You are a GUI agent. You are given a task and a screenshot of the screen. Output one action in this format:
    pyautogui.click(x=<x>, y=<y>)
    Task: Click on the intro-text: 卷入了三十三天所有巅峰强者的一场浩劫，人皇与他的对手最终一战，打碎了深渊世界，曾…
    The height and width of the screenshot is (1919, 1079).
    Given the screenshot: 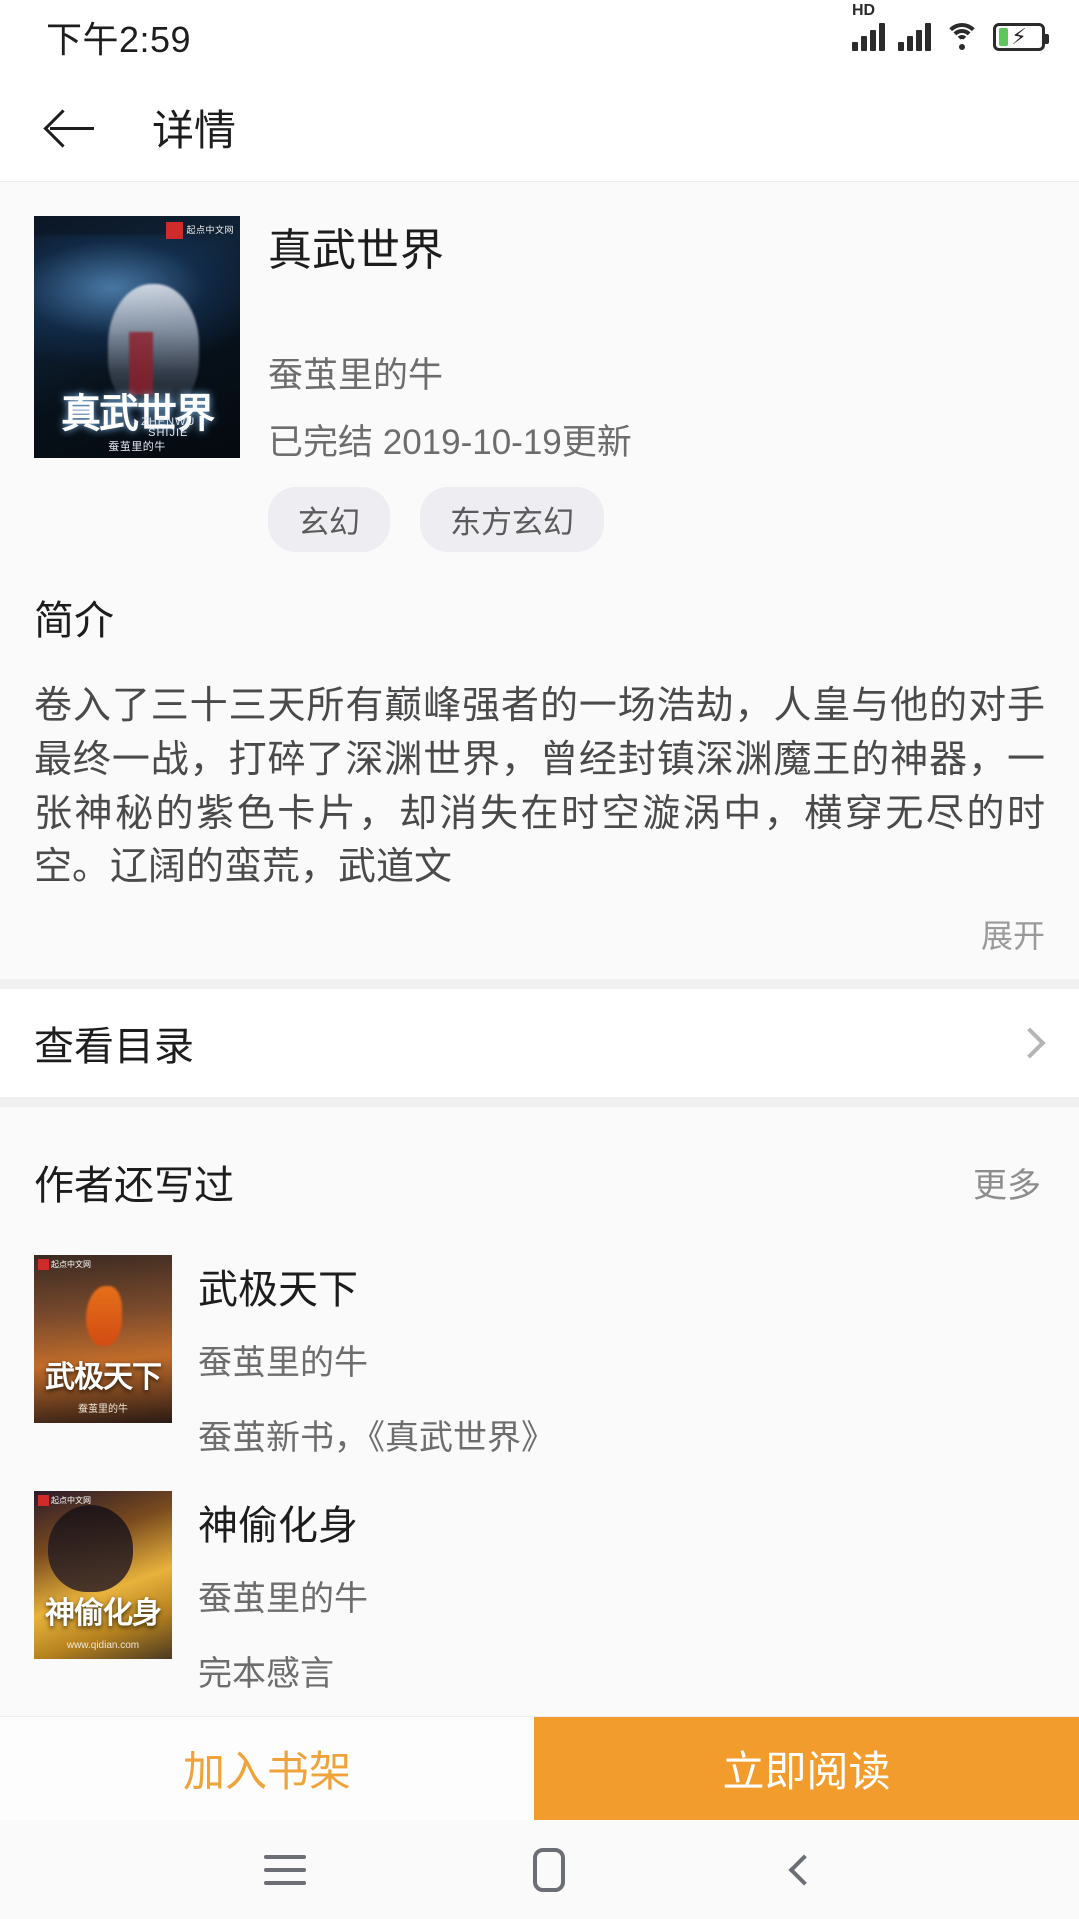 What is the action you would take?
    pyautogui.click(x=539, y=786)
    